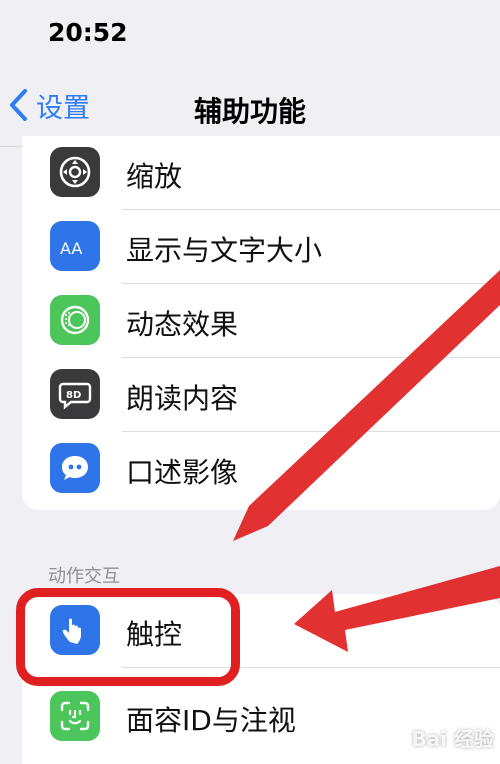  What do you see at coordinates (88, 32) in the screenshot?
I see `status-time: 20:52` at bounding box center [88, 32].